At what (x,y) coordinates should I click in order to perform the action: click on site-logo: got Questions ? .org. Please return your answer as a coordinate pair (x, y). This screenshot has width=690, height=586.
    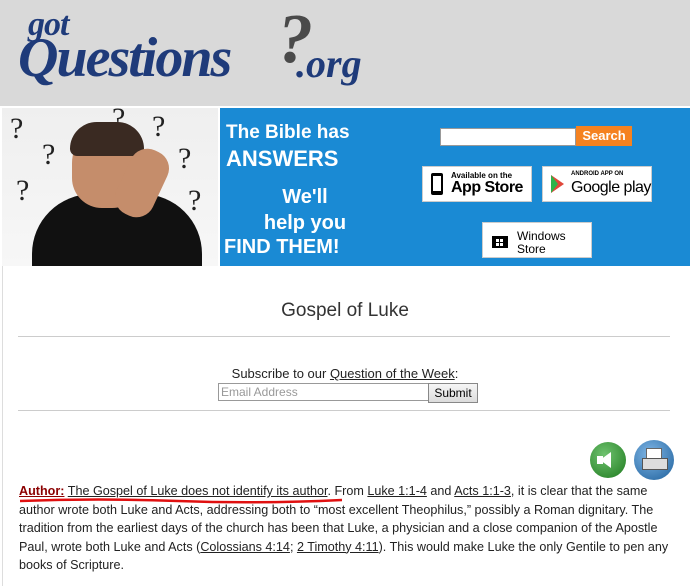
    Looking at the image, I should click on (196, 48).